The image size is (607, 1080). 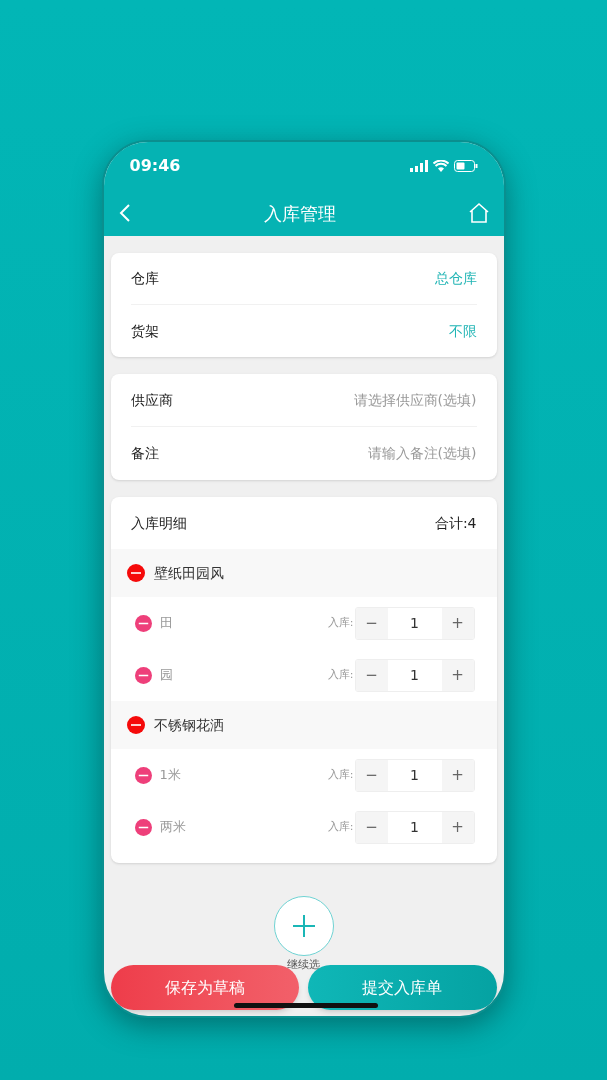 I want to click on product-name: 不锈钢花洒, so click(x=188, y=725).